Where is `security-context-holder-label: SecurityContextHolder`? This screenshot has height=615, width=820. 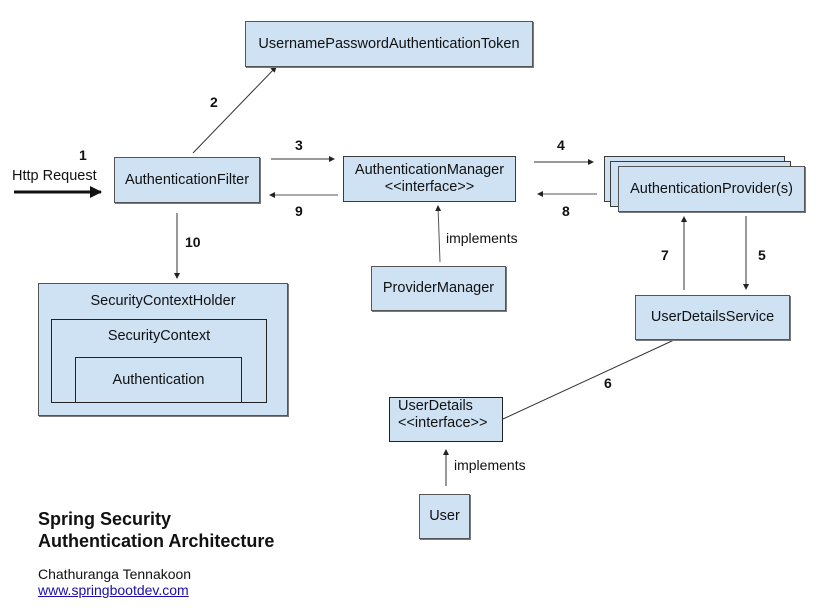
security-context-holder-label: SecurityContextHolder is located at coordinates (163, 301).